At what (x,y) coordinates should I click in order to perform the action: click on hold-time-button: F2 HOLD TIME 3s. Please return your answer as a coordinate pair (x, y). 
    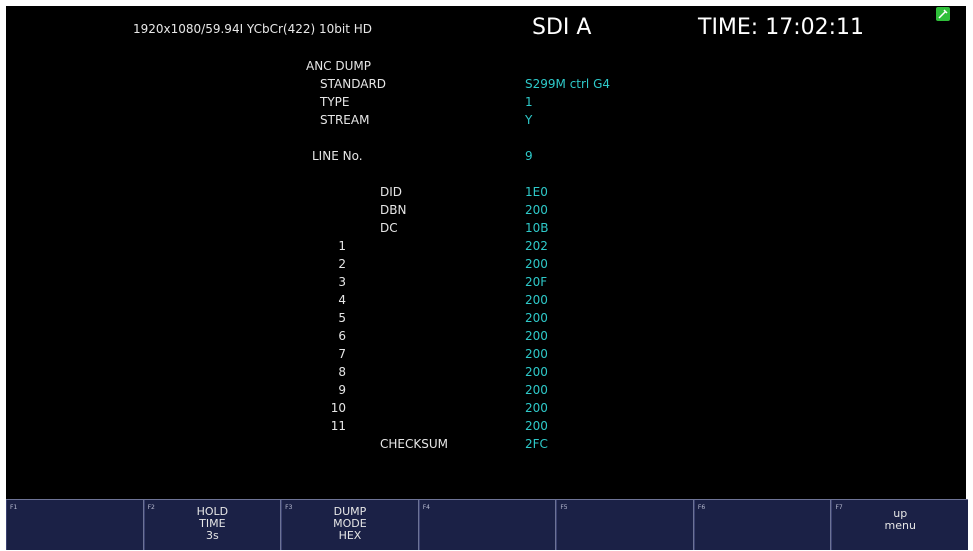
    Looking at the image, I should click on (212, 525).